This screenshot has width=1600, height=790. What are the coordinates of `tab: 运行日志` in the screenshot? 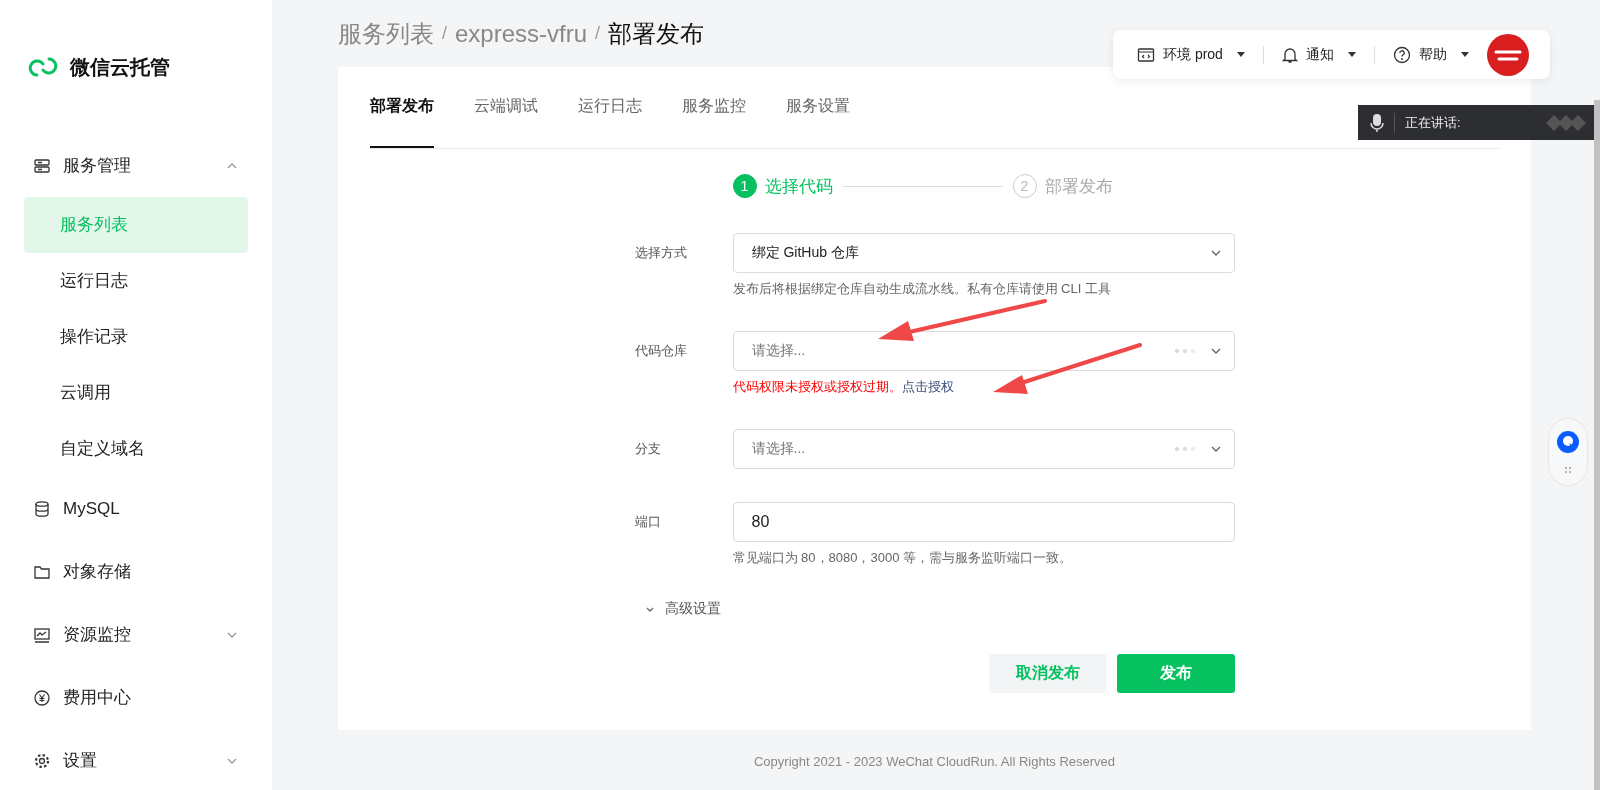 It's located at (610, 107).